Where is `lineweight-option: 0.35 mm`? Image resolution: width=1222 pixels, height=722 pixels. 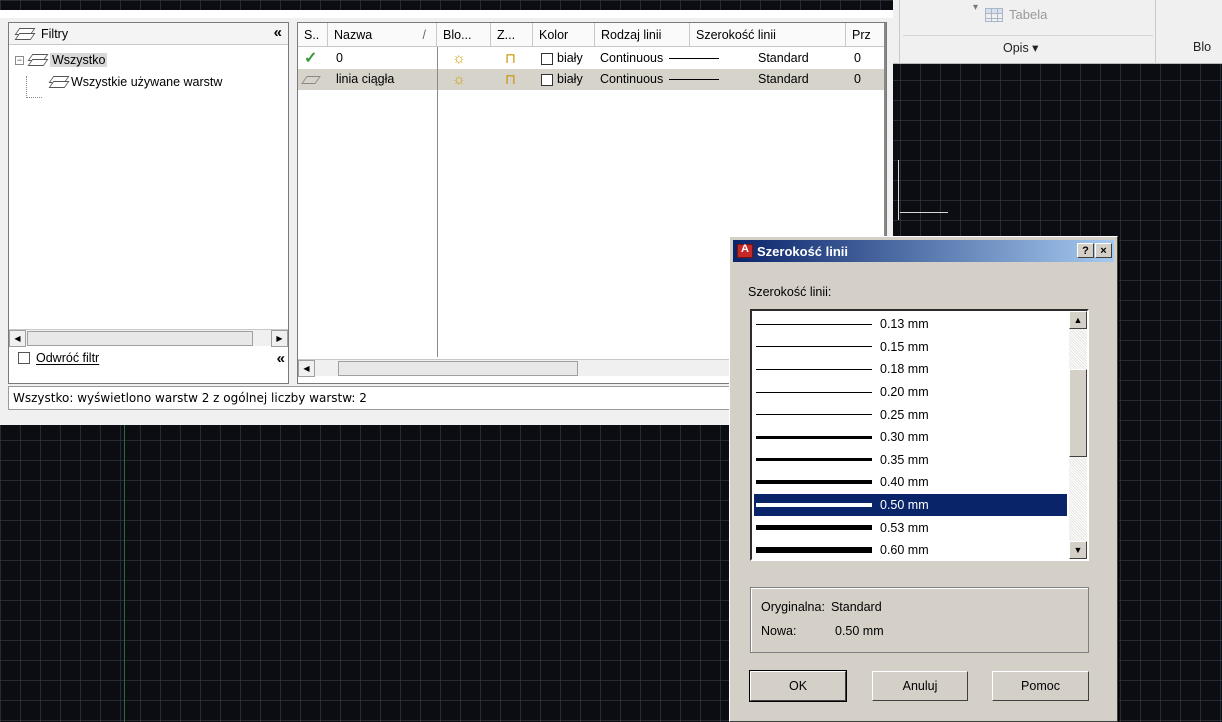
lineweight-option: 0.35 mm is located at coordinates (910, 460).